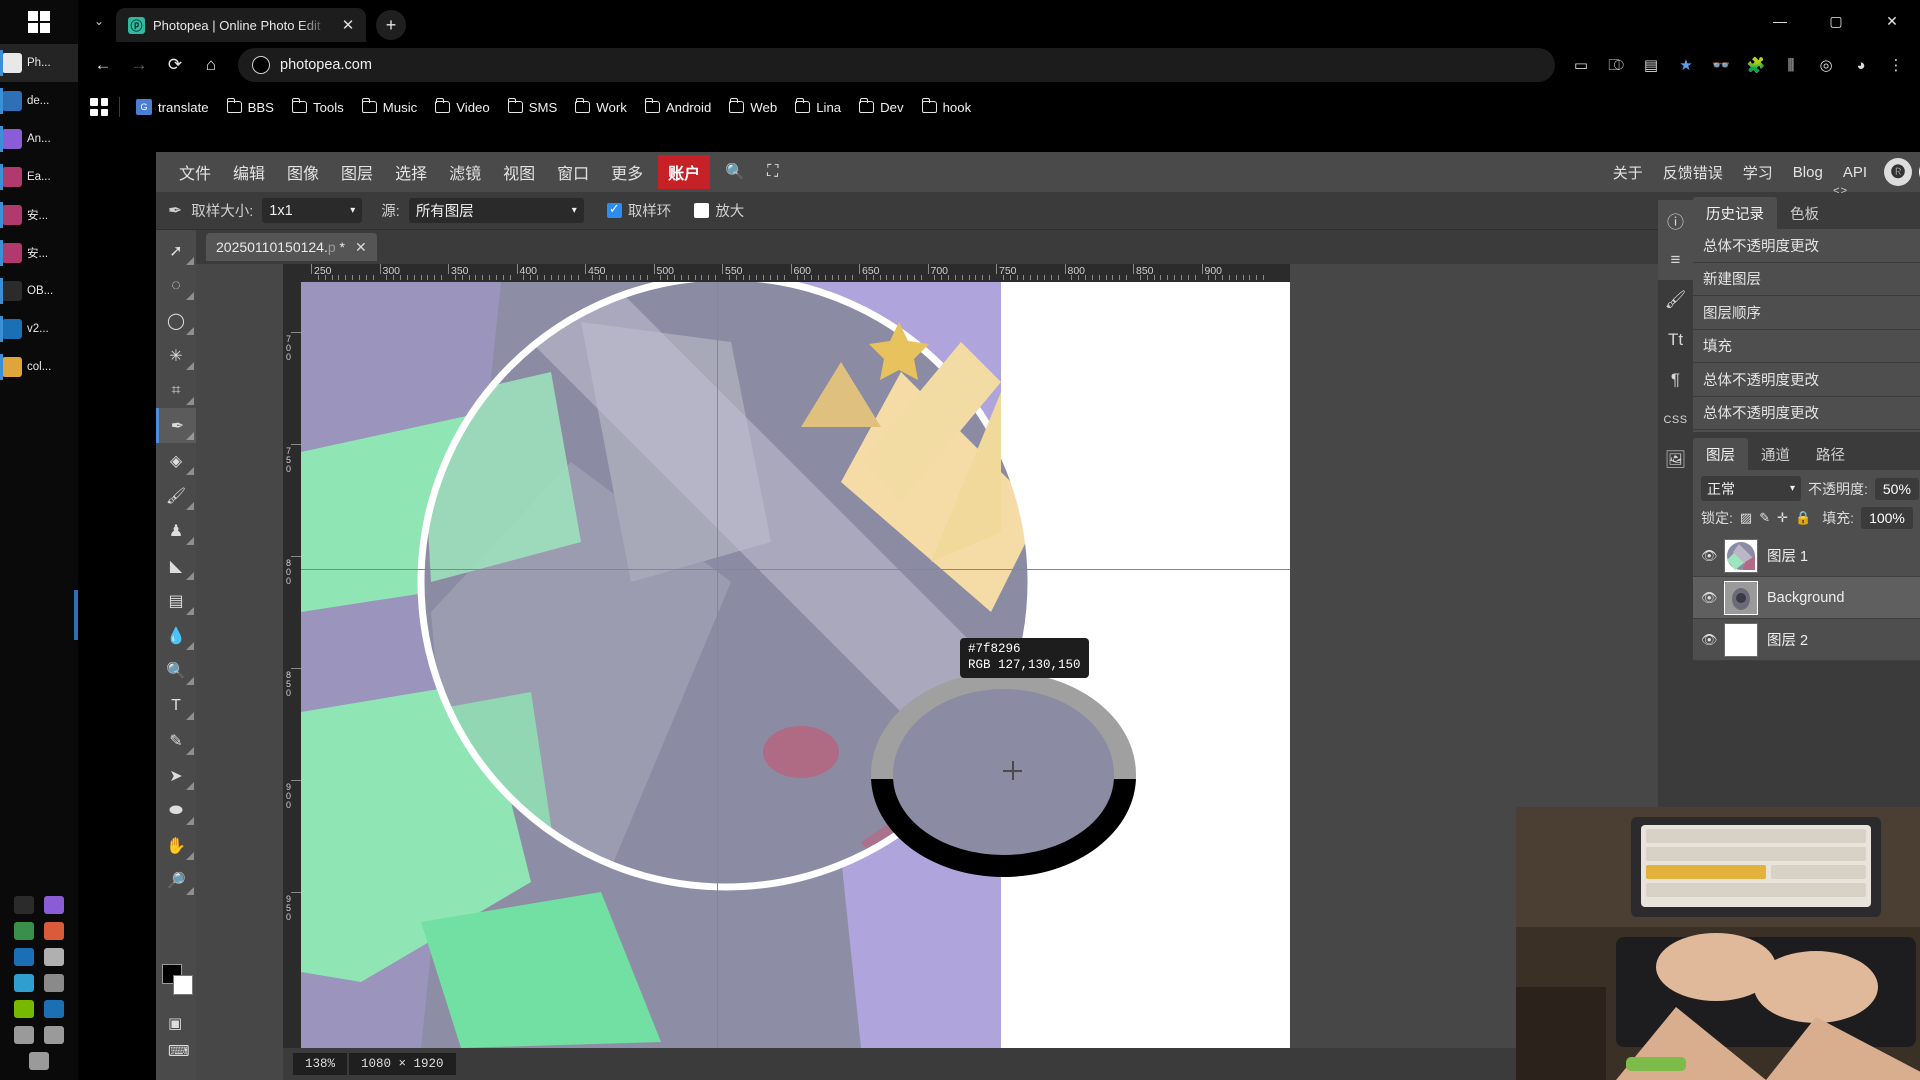  What do you see at coordinates (735, 172) in the screenshot?
I see `search-icon: 🔍` at bounding box center [735, 172].